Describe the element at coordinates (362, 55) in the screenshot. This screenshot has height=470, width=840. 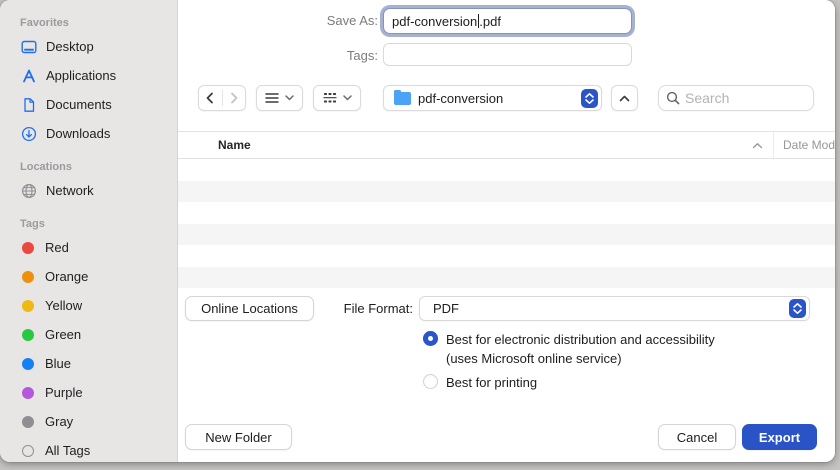
I see `tags-label: Tags:` at that location.